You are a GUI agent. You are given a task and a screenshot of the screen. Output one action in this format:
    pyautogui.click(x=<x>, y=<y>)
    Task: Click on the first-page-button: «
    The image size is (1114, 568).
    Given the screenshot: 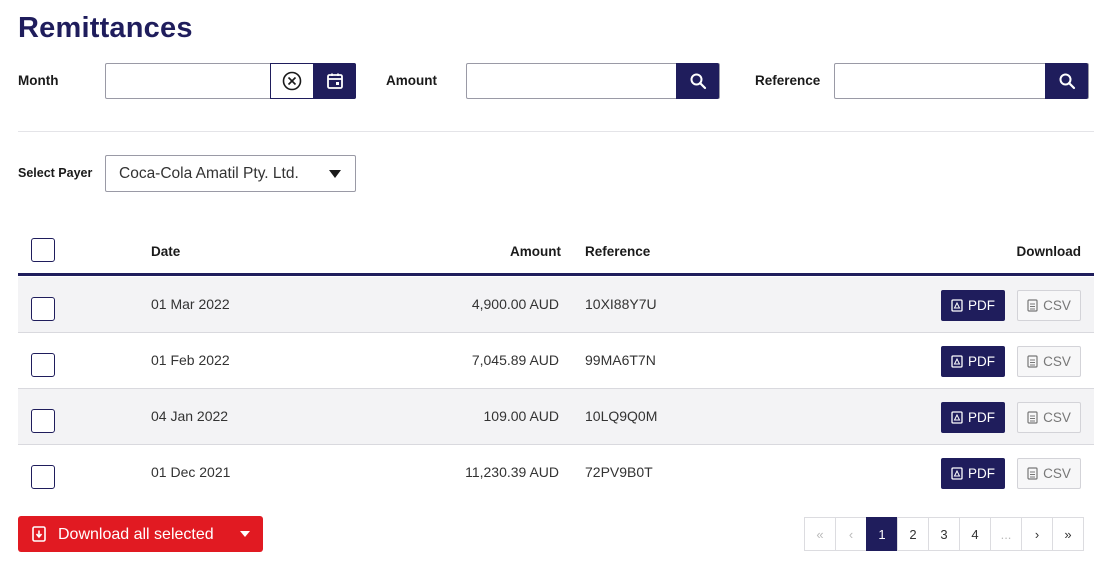 What is the action you would take?
    pyautogui.click(x=820, y=534)
    